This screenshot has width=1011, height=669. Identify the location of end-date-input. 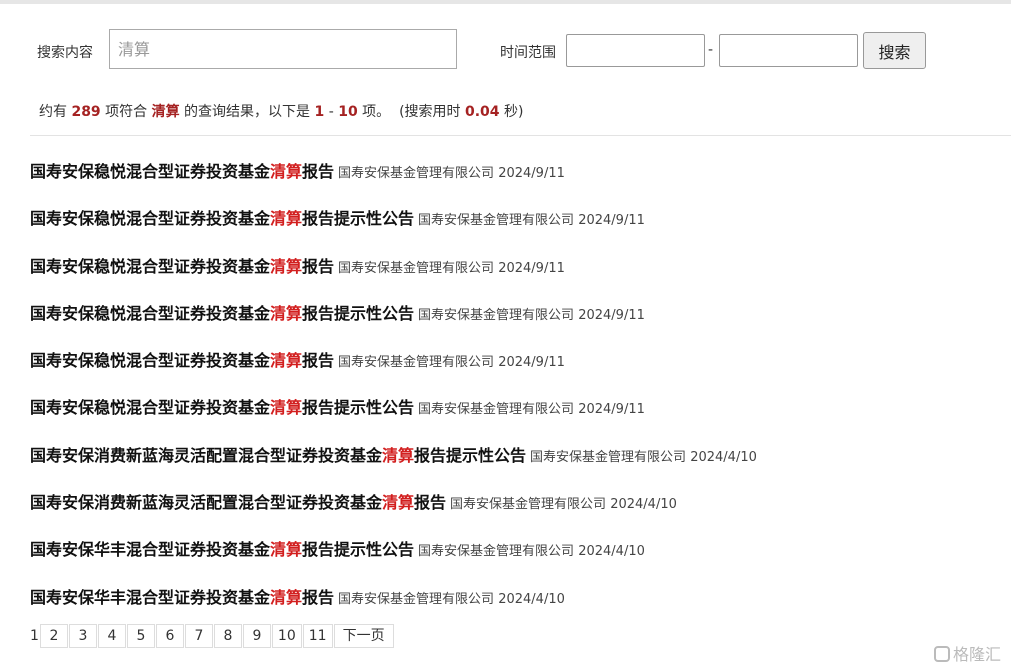
(788, 50).